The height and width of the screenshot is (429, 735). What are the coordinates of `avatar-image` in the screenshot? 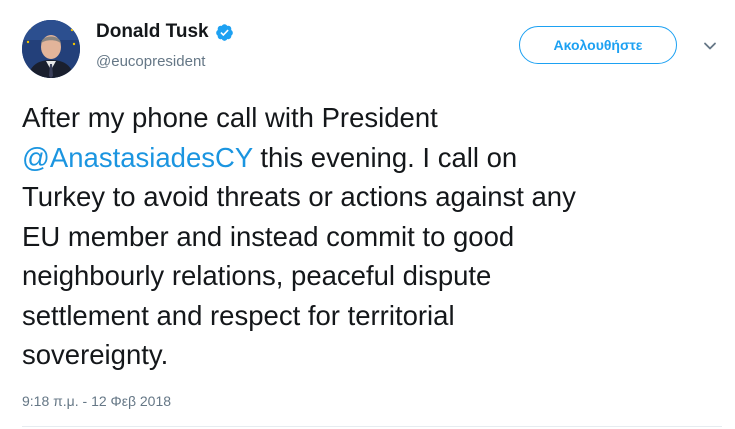 It's located at (51, 49).